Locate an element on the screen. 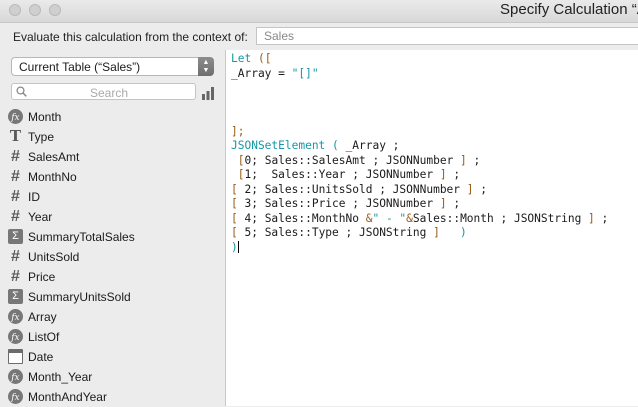 This screenshot has height=407, width=638. field-list-item: Σ SummaryTotalSales is located at coordinates (114, 237).